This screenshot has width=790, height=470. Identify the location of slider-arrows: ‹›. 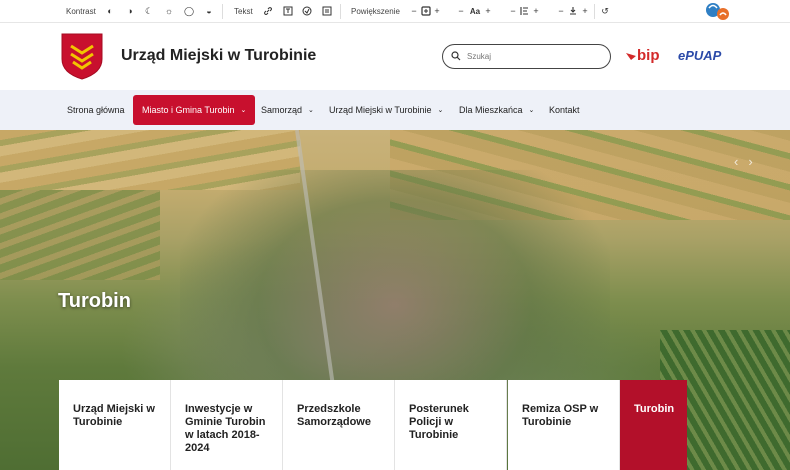
(748, 161).